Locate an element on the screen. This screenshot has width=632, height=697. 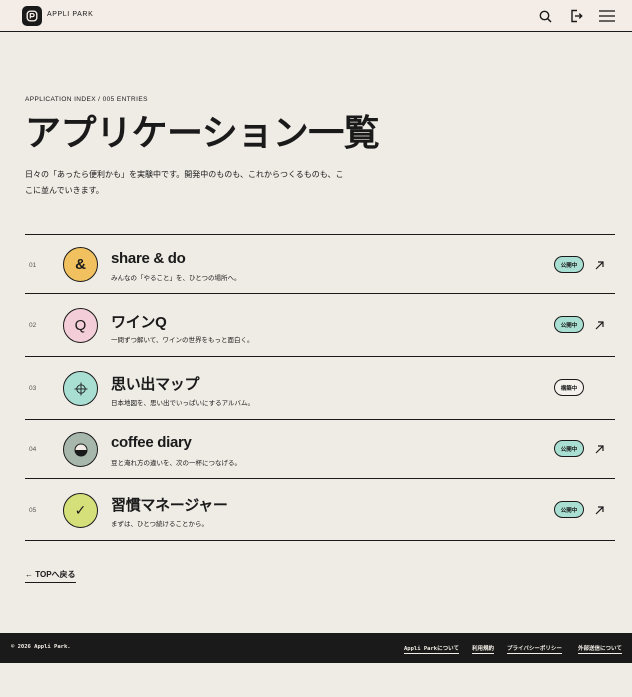
row-number: 04 is located at coordinates (33, 449).